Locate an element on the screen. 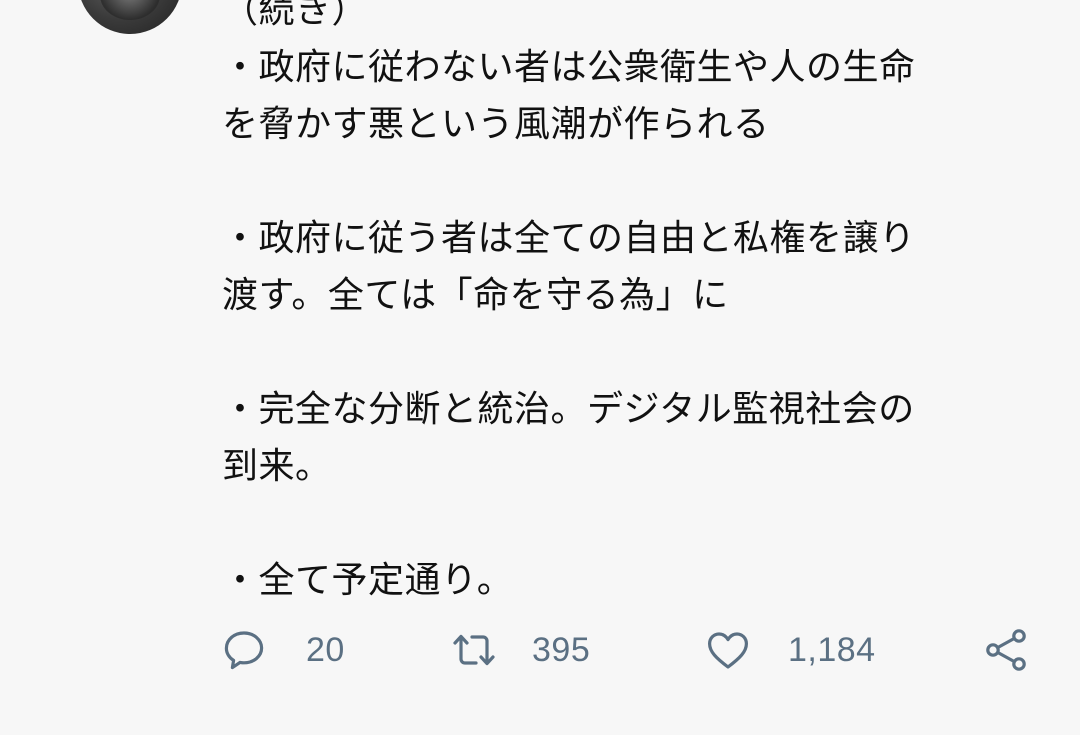 The width and height of the screenshot is (1080, 735). share-button is located at coordinates (1006, 650).